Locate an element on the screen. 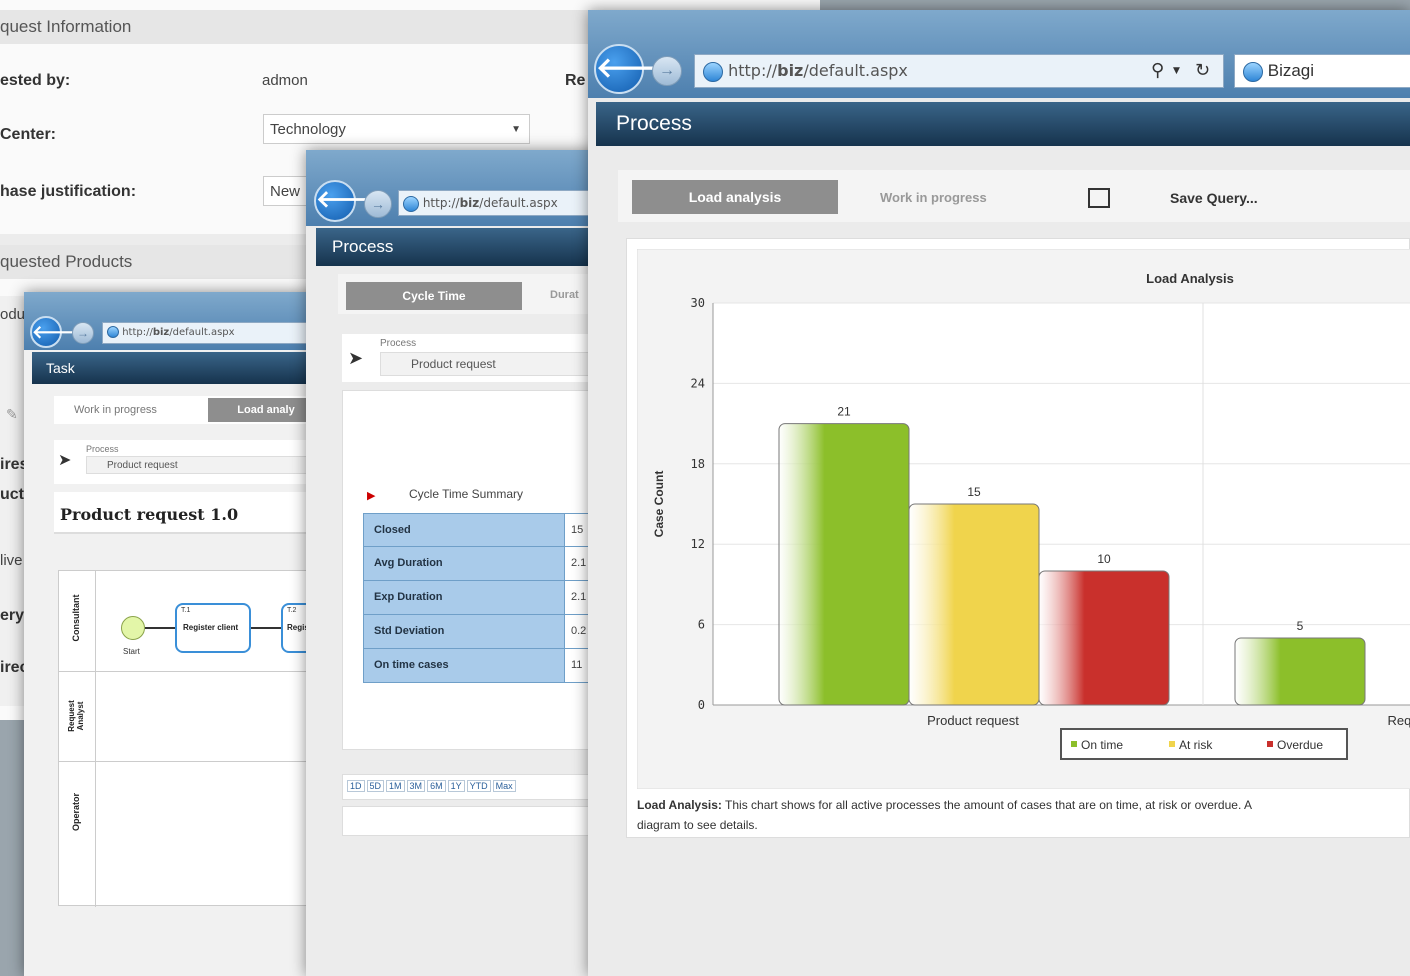 This screenshot has height=976, width=1410. range-selector: 1D 5D 1M 3M 6M 1Y YTD Max is located at coordinates (474, 787).